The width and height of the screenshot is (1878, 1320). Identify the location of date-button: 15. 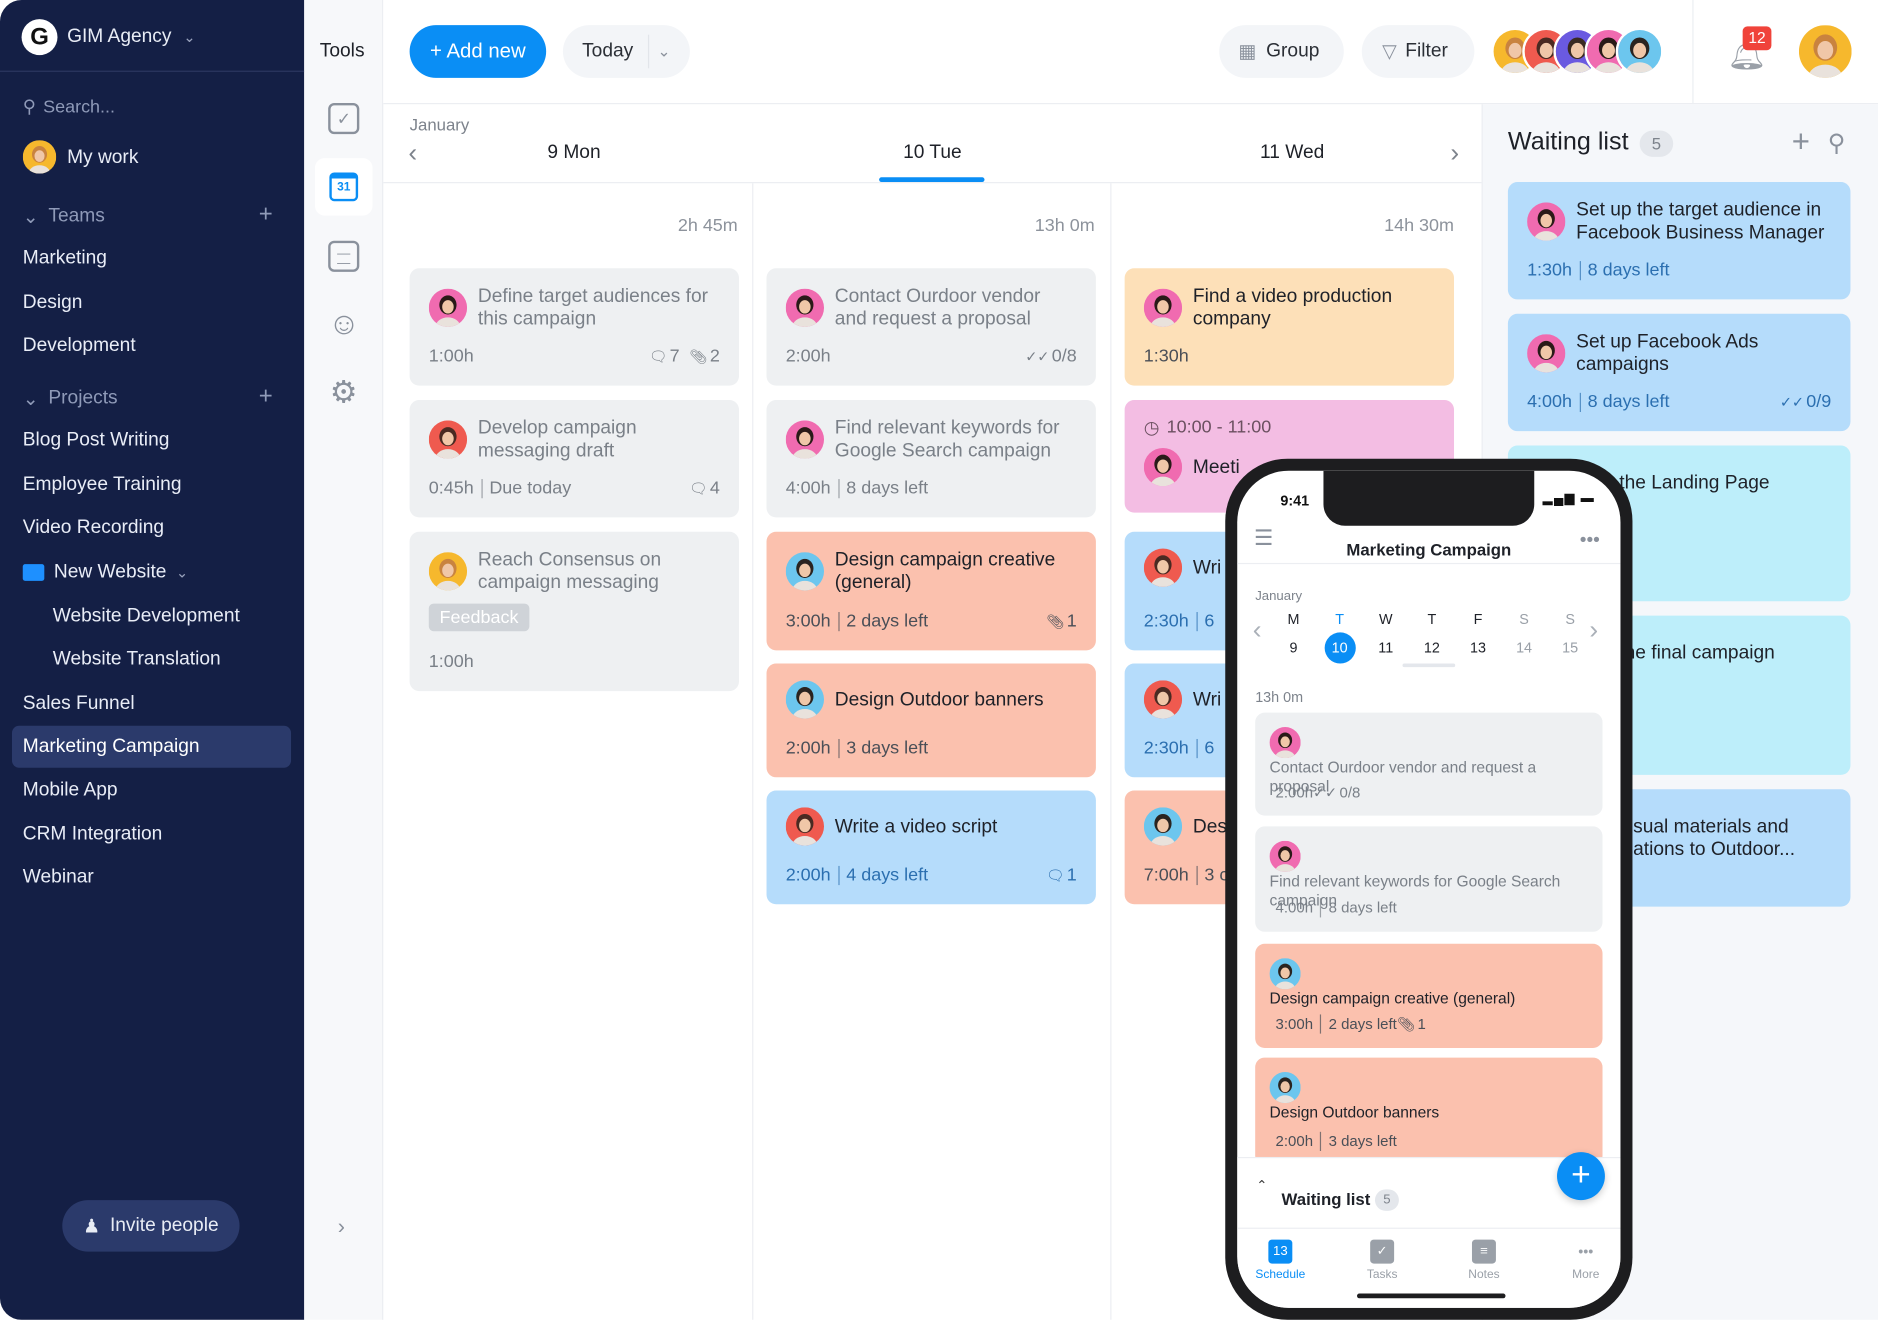
(1570, 647).